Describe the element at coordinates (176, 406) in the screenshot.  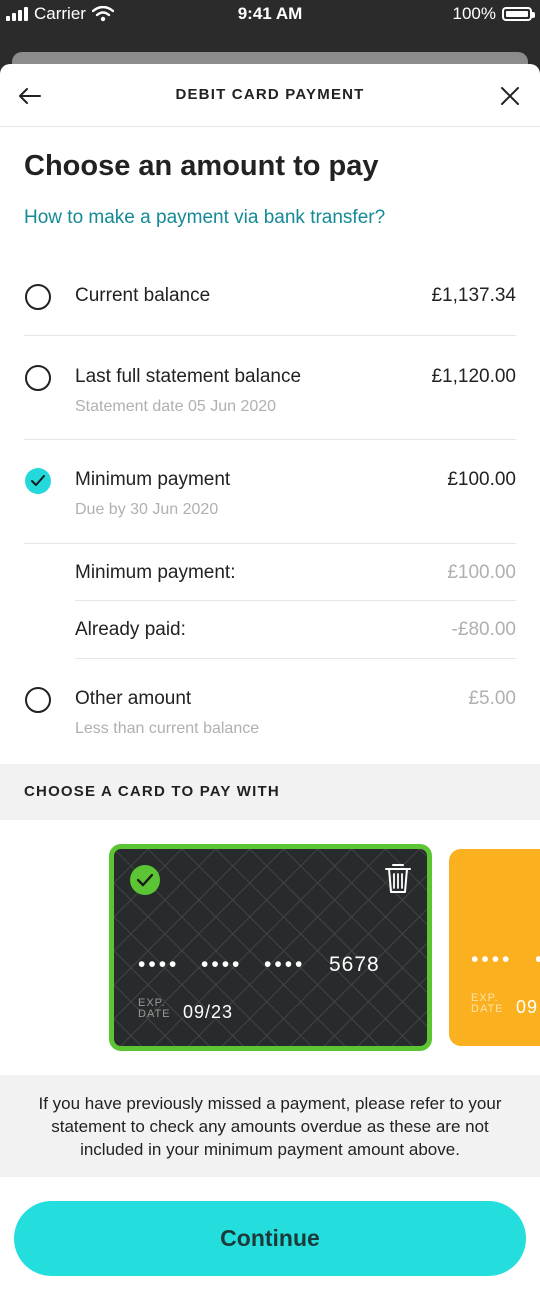
I see `option-sublabel: Statement date 05 Jun 2020` at that location.